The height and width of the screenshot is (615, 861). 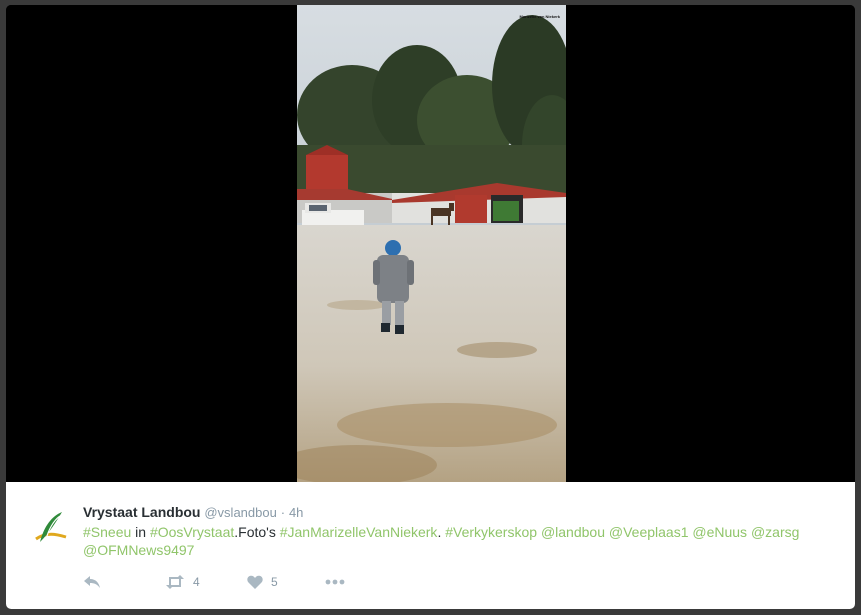 I want to click on retweet-icon, so click(x=175, y=582).